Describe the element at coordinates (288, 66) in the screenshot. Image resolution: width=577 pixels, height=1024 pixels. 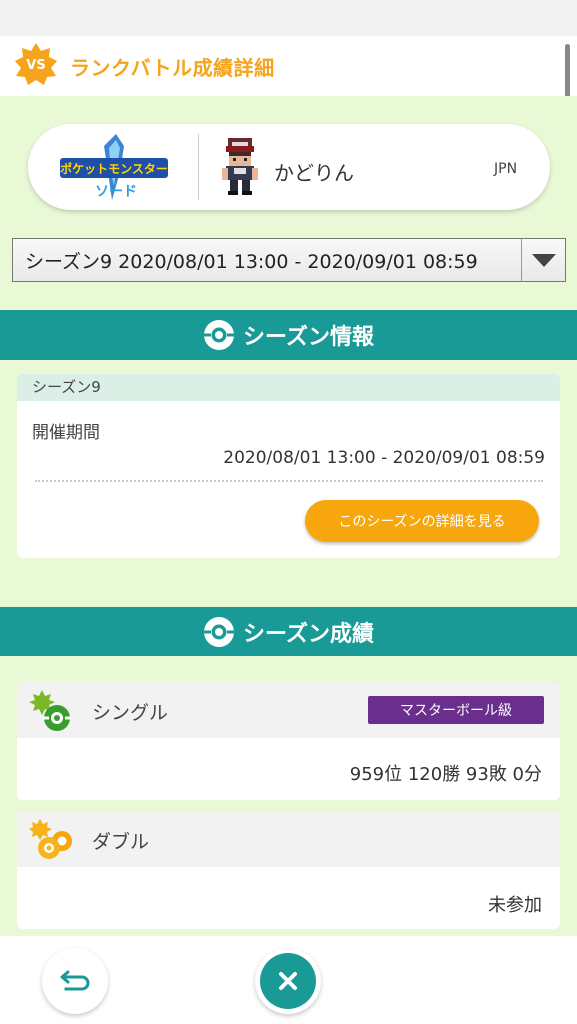
I see `page-header: VS ランクバトル成績詳細` at that location.